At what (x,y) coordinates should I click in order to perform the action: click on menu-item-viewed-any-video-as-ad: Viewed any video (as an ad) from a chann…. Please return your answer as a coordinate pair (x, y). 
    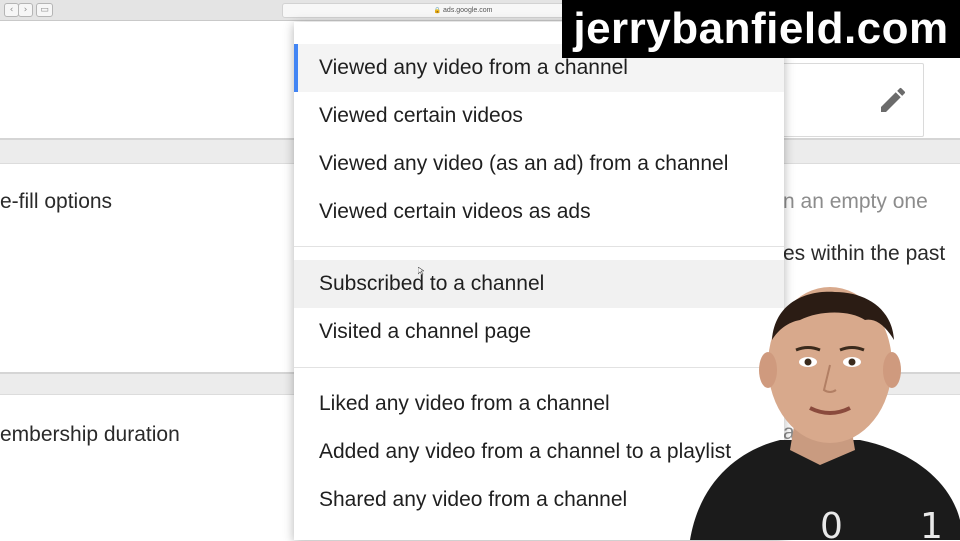
    Looking at the image, I should click on (539, 164).